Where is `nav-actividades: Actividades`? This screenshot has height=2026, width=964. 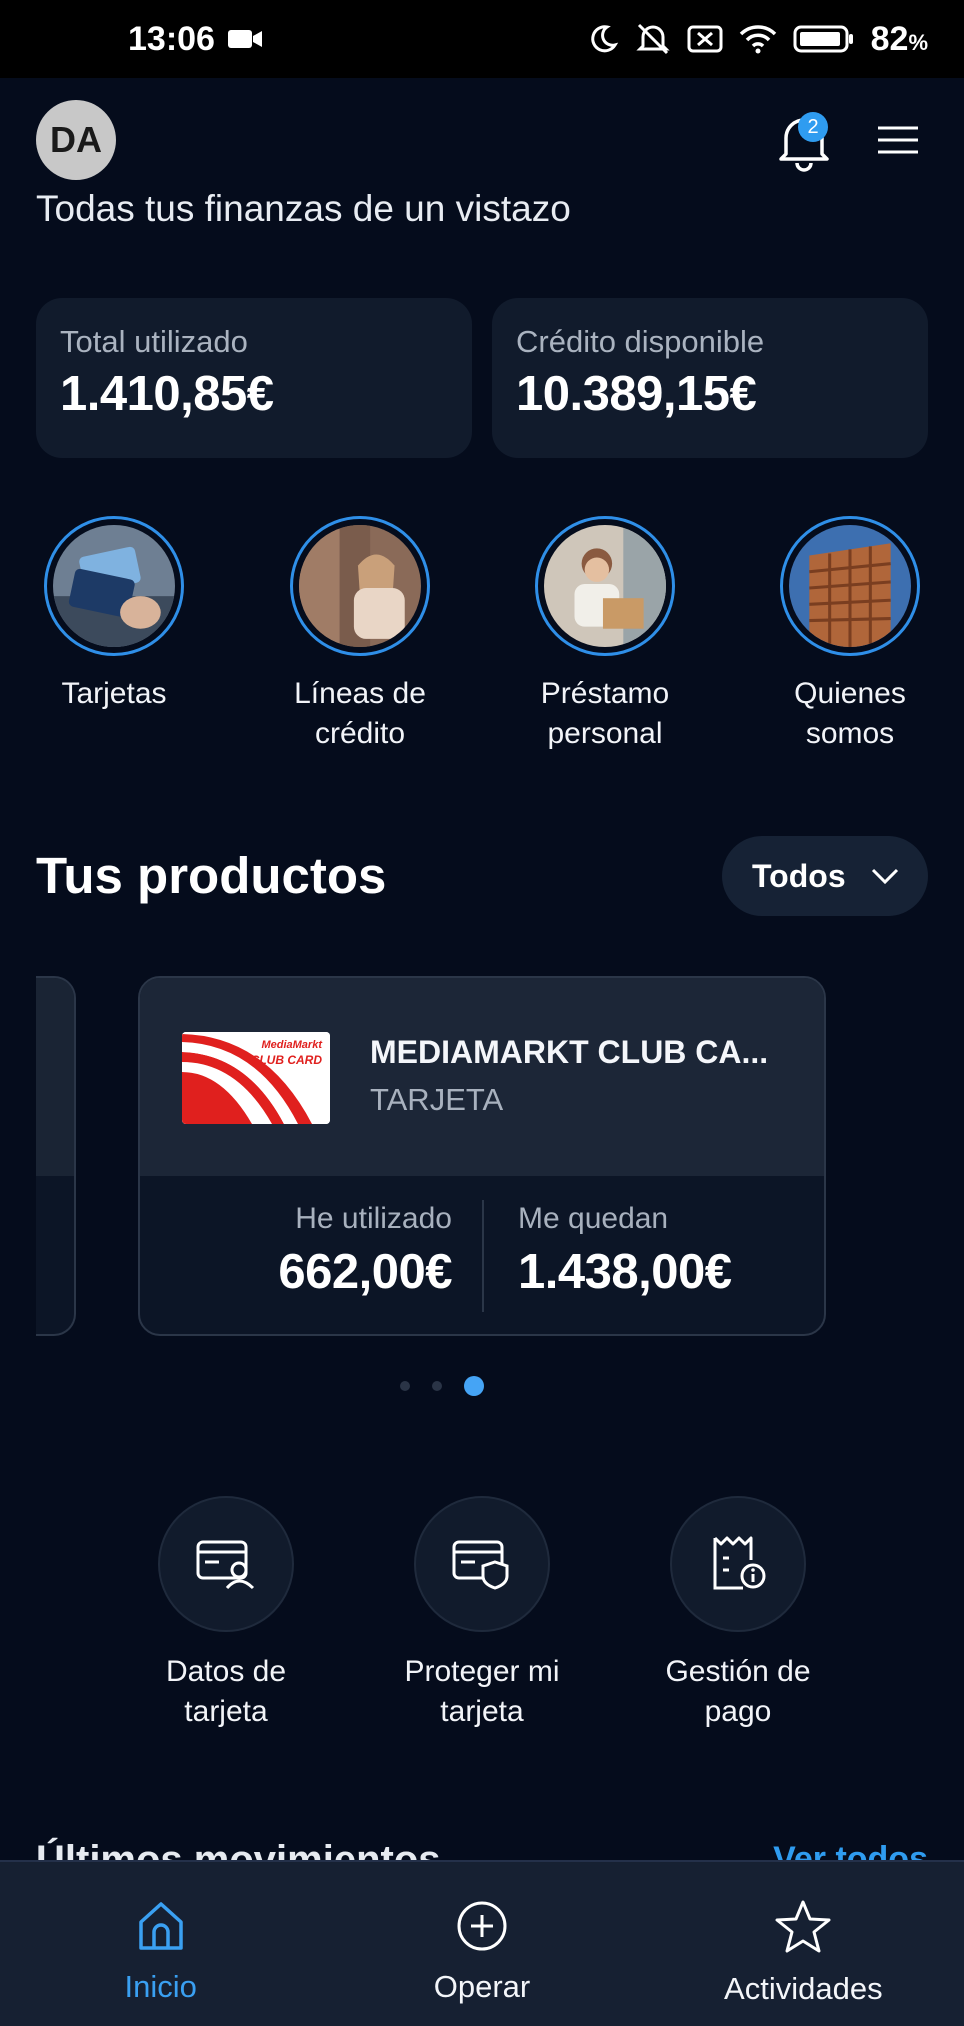 nav-actividades: Actividades is located at coordinates (803, 1934).